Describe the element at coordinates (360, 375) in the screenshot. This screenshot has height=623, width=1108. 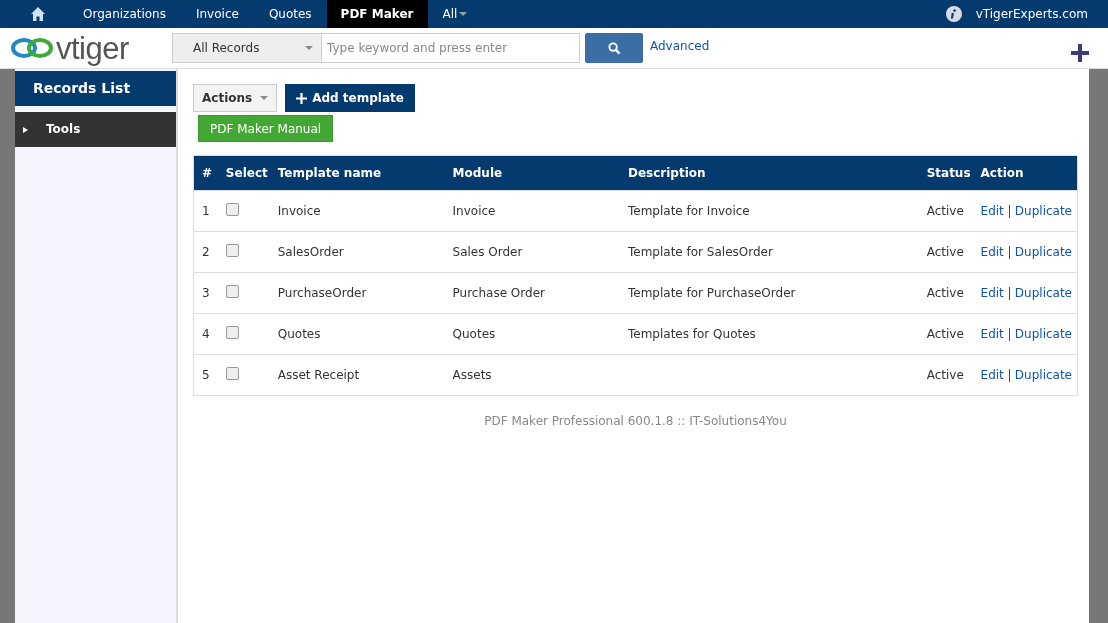
I see `table-cell: Asset Receipt` at that location.